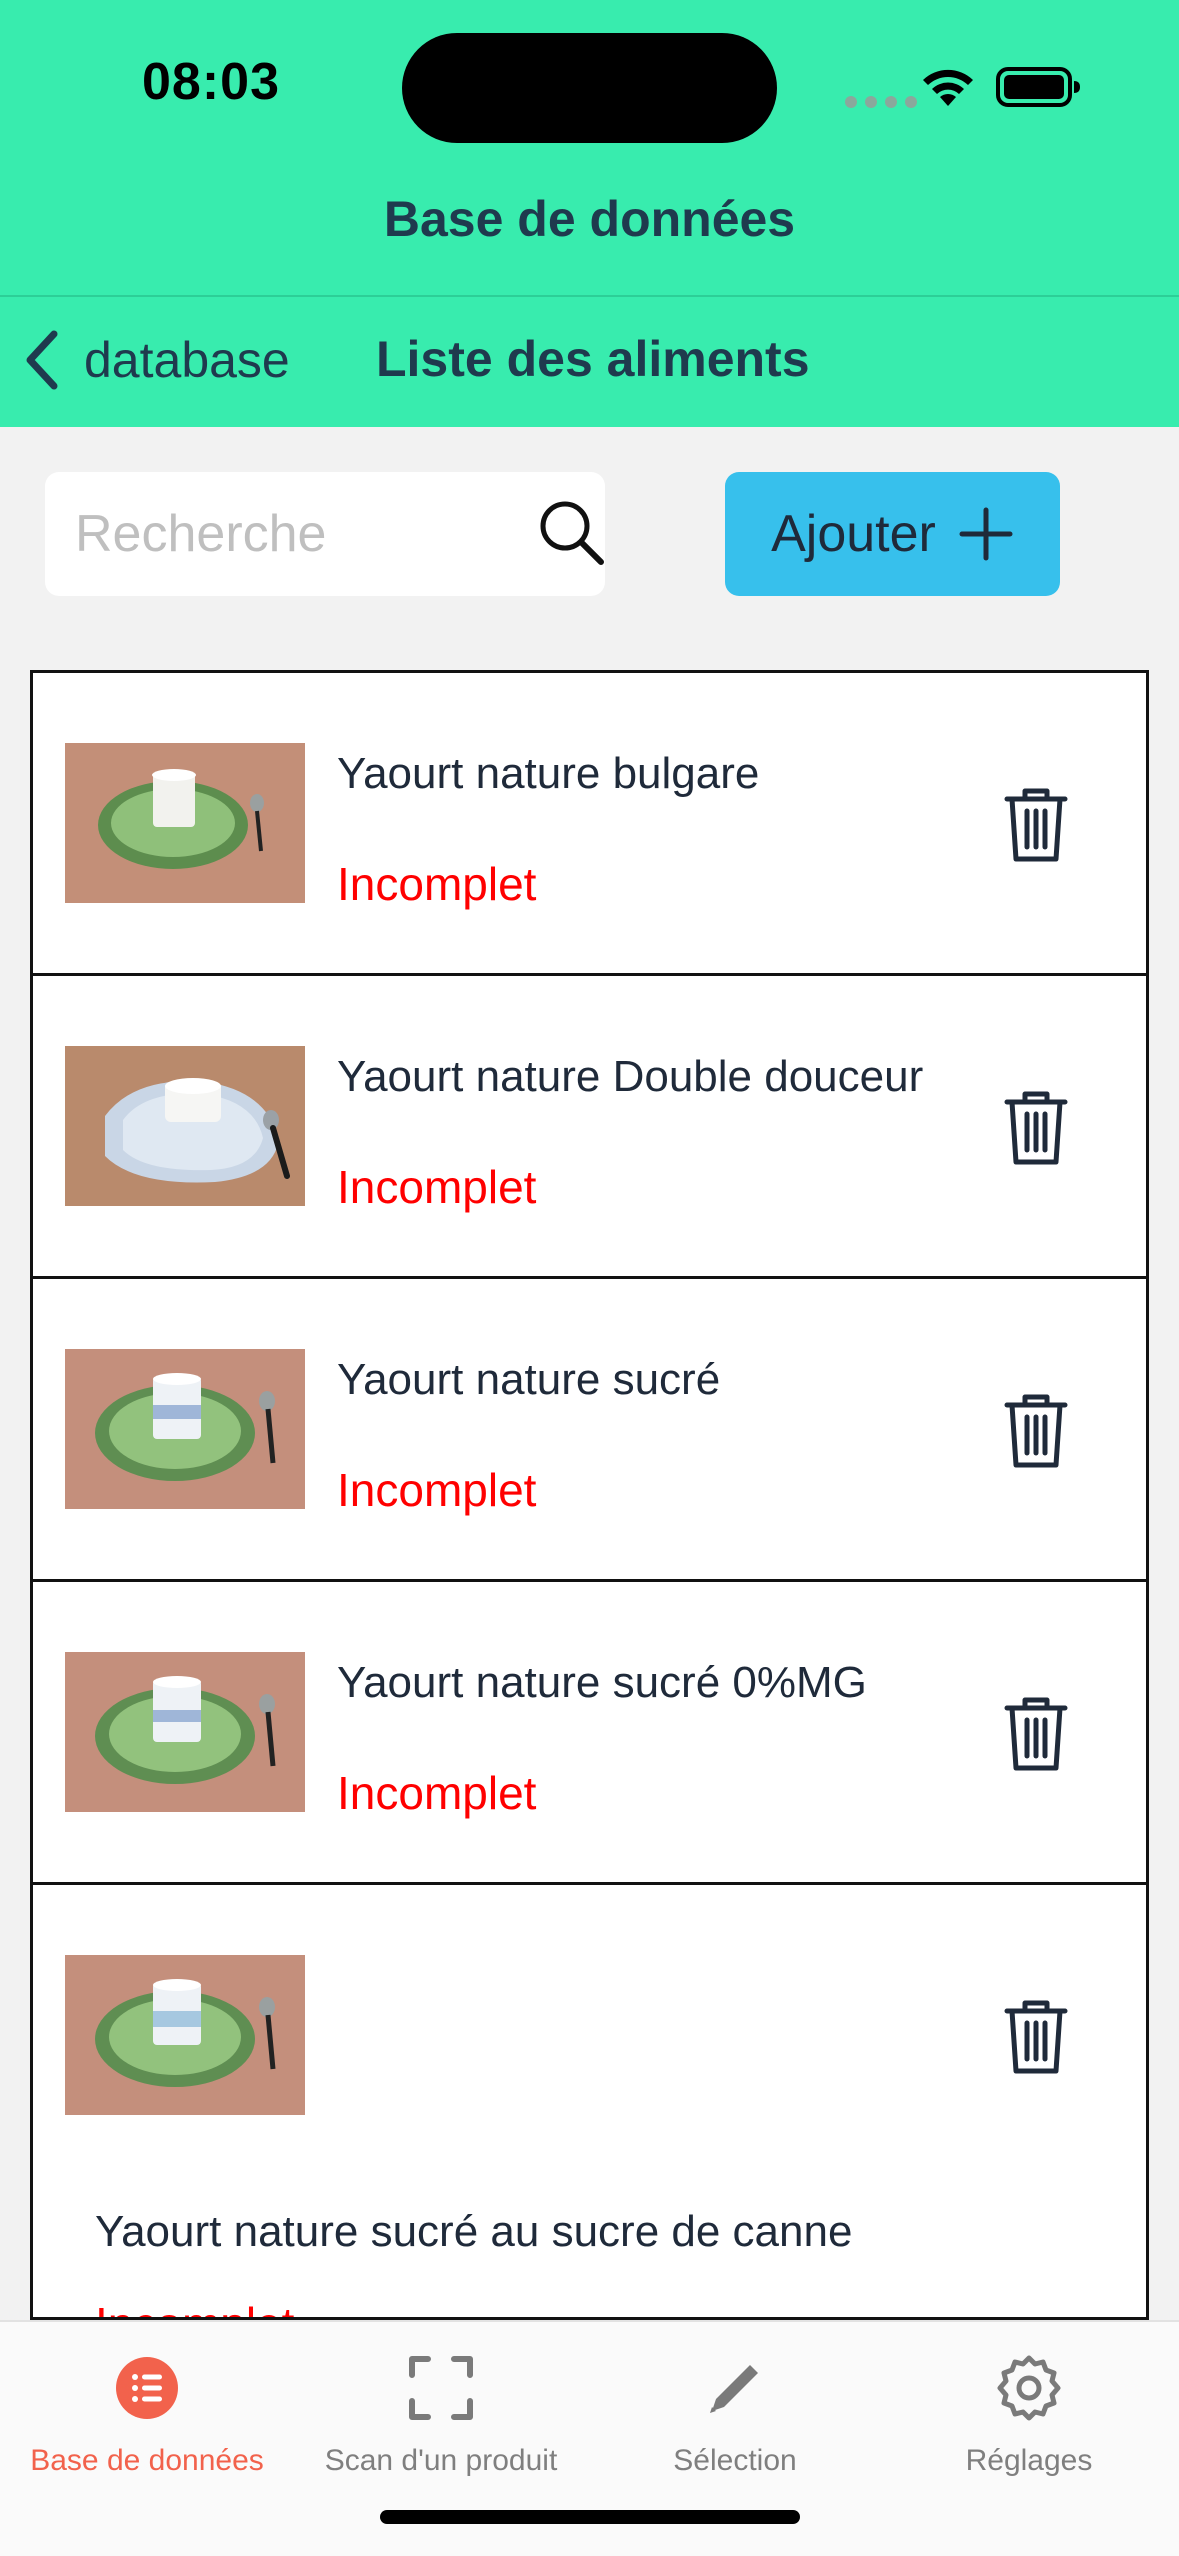 The width and height of the screenshot is (1179, 2556). I want to click on tab-label: Sélection, so click(735, 2460).